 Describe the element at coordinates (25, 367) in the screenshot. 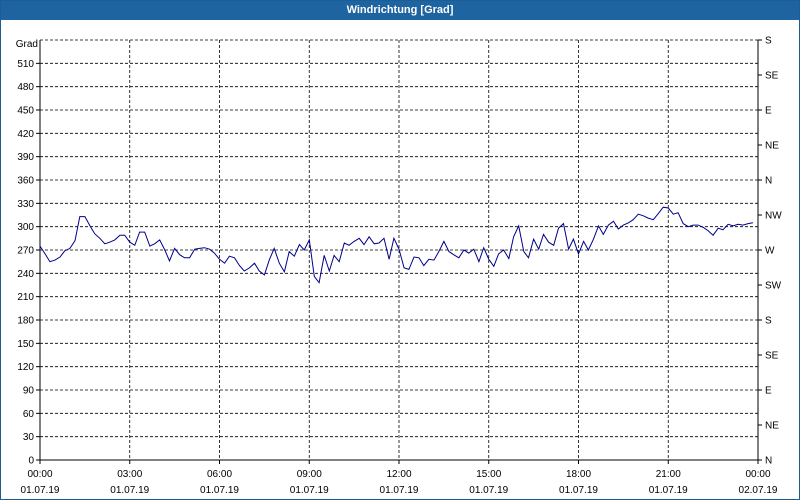

I see `y-tick-label: 120` at that location.